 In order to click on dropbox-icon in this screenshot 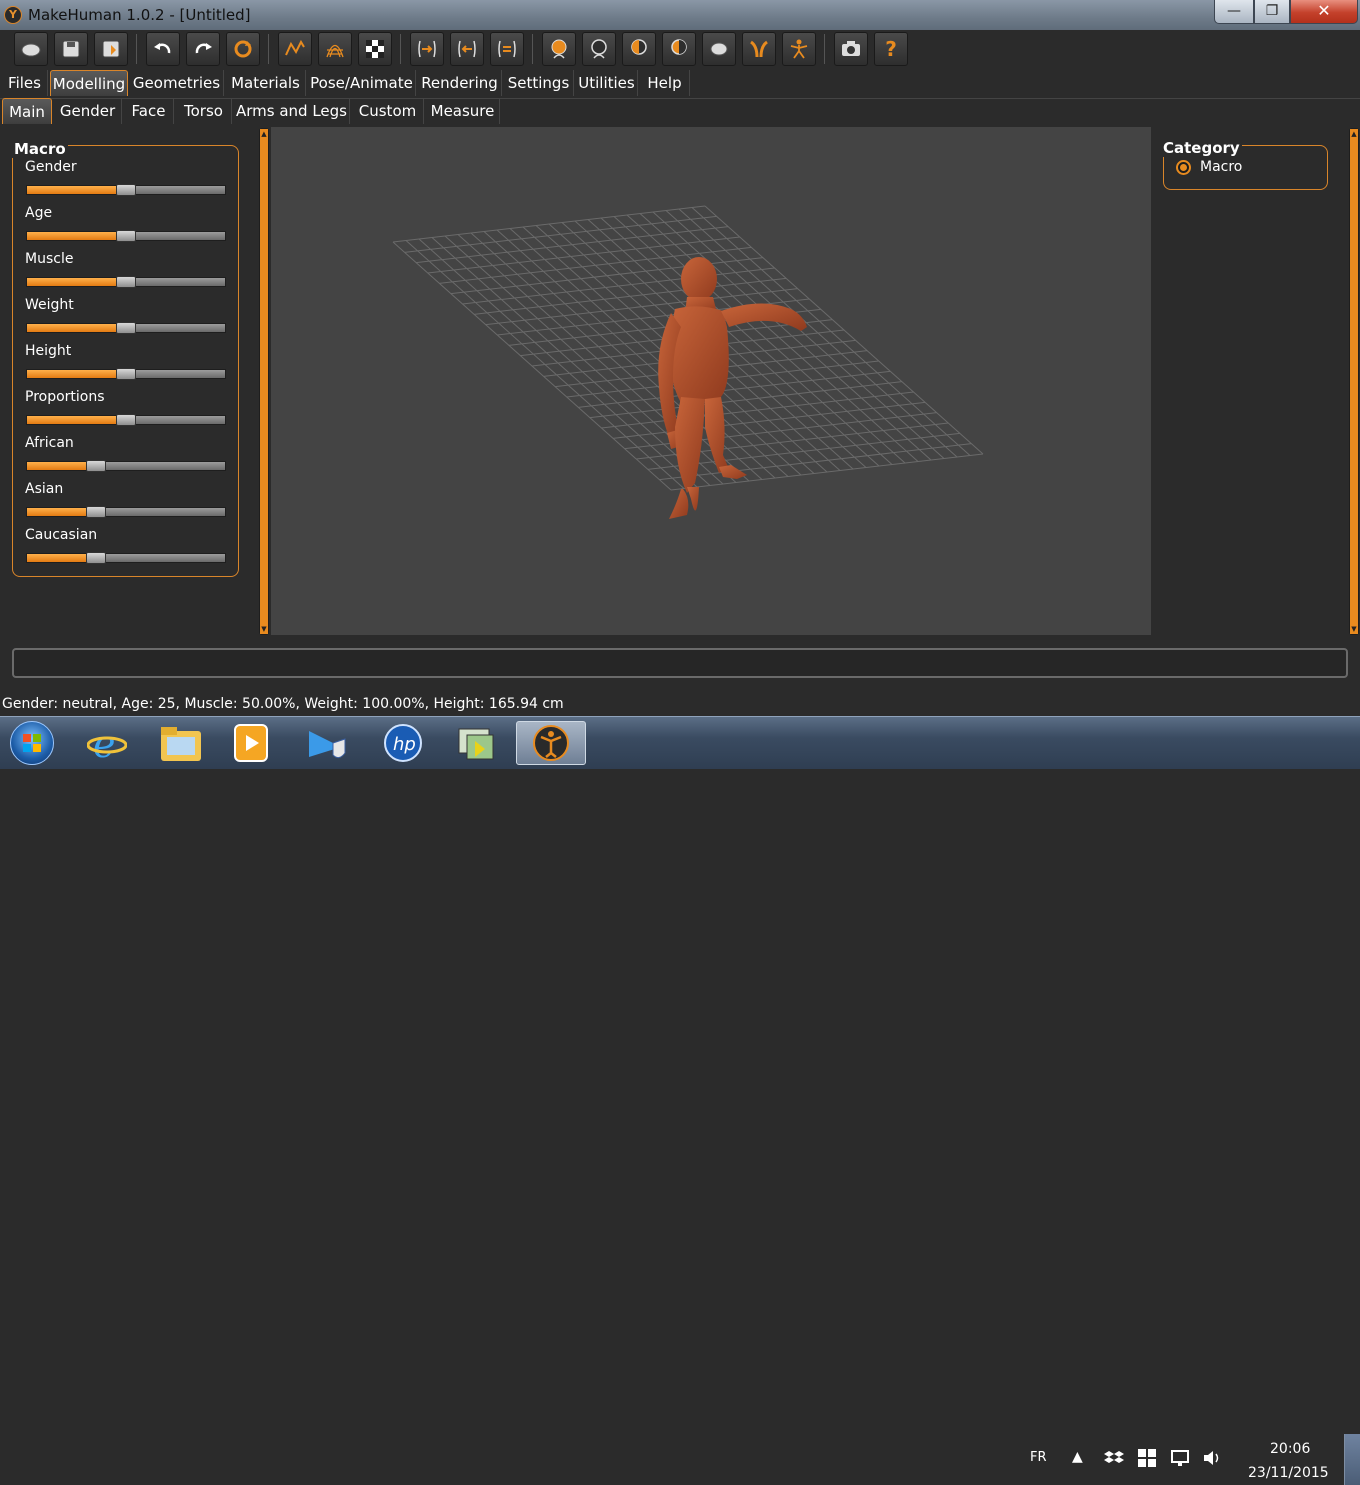, I will do `click(1114, 1460)`.